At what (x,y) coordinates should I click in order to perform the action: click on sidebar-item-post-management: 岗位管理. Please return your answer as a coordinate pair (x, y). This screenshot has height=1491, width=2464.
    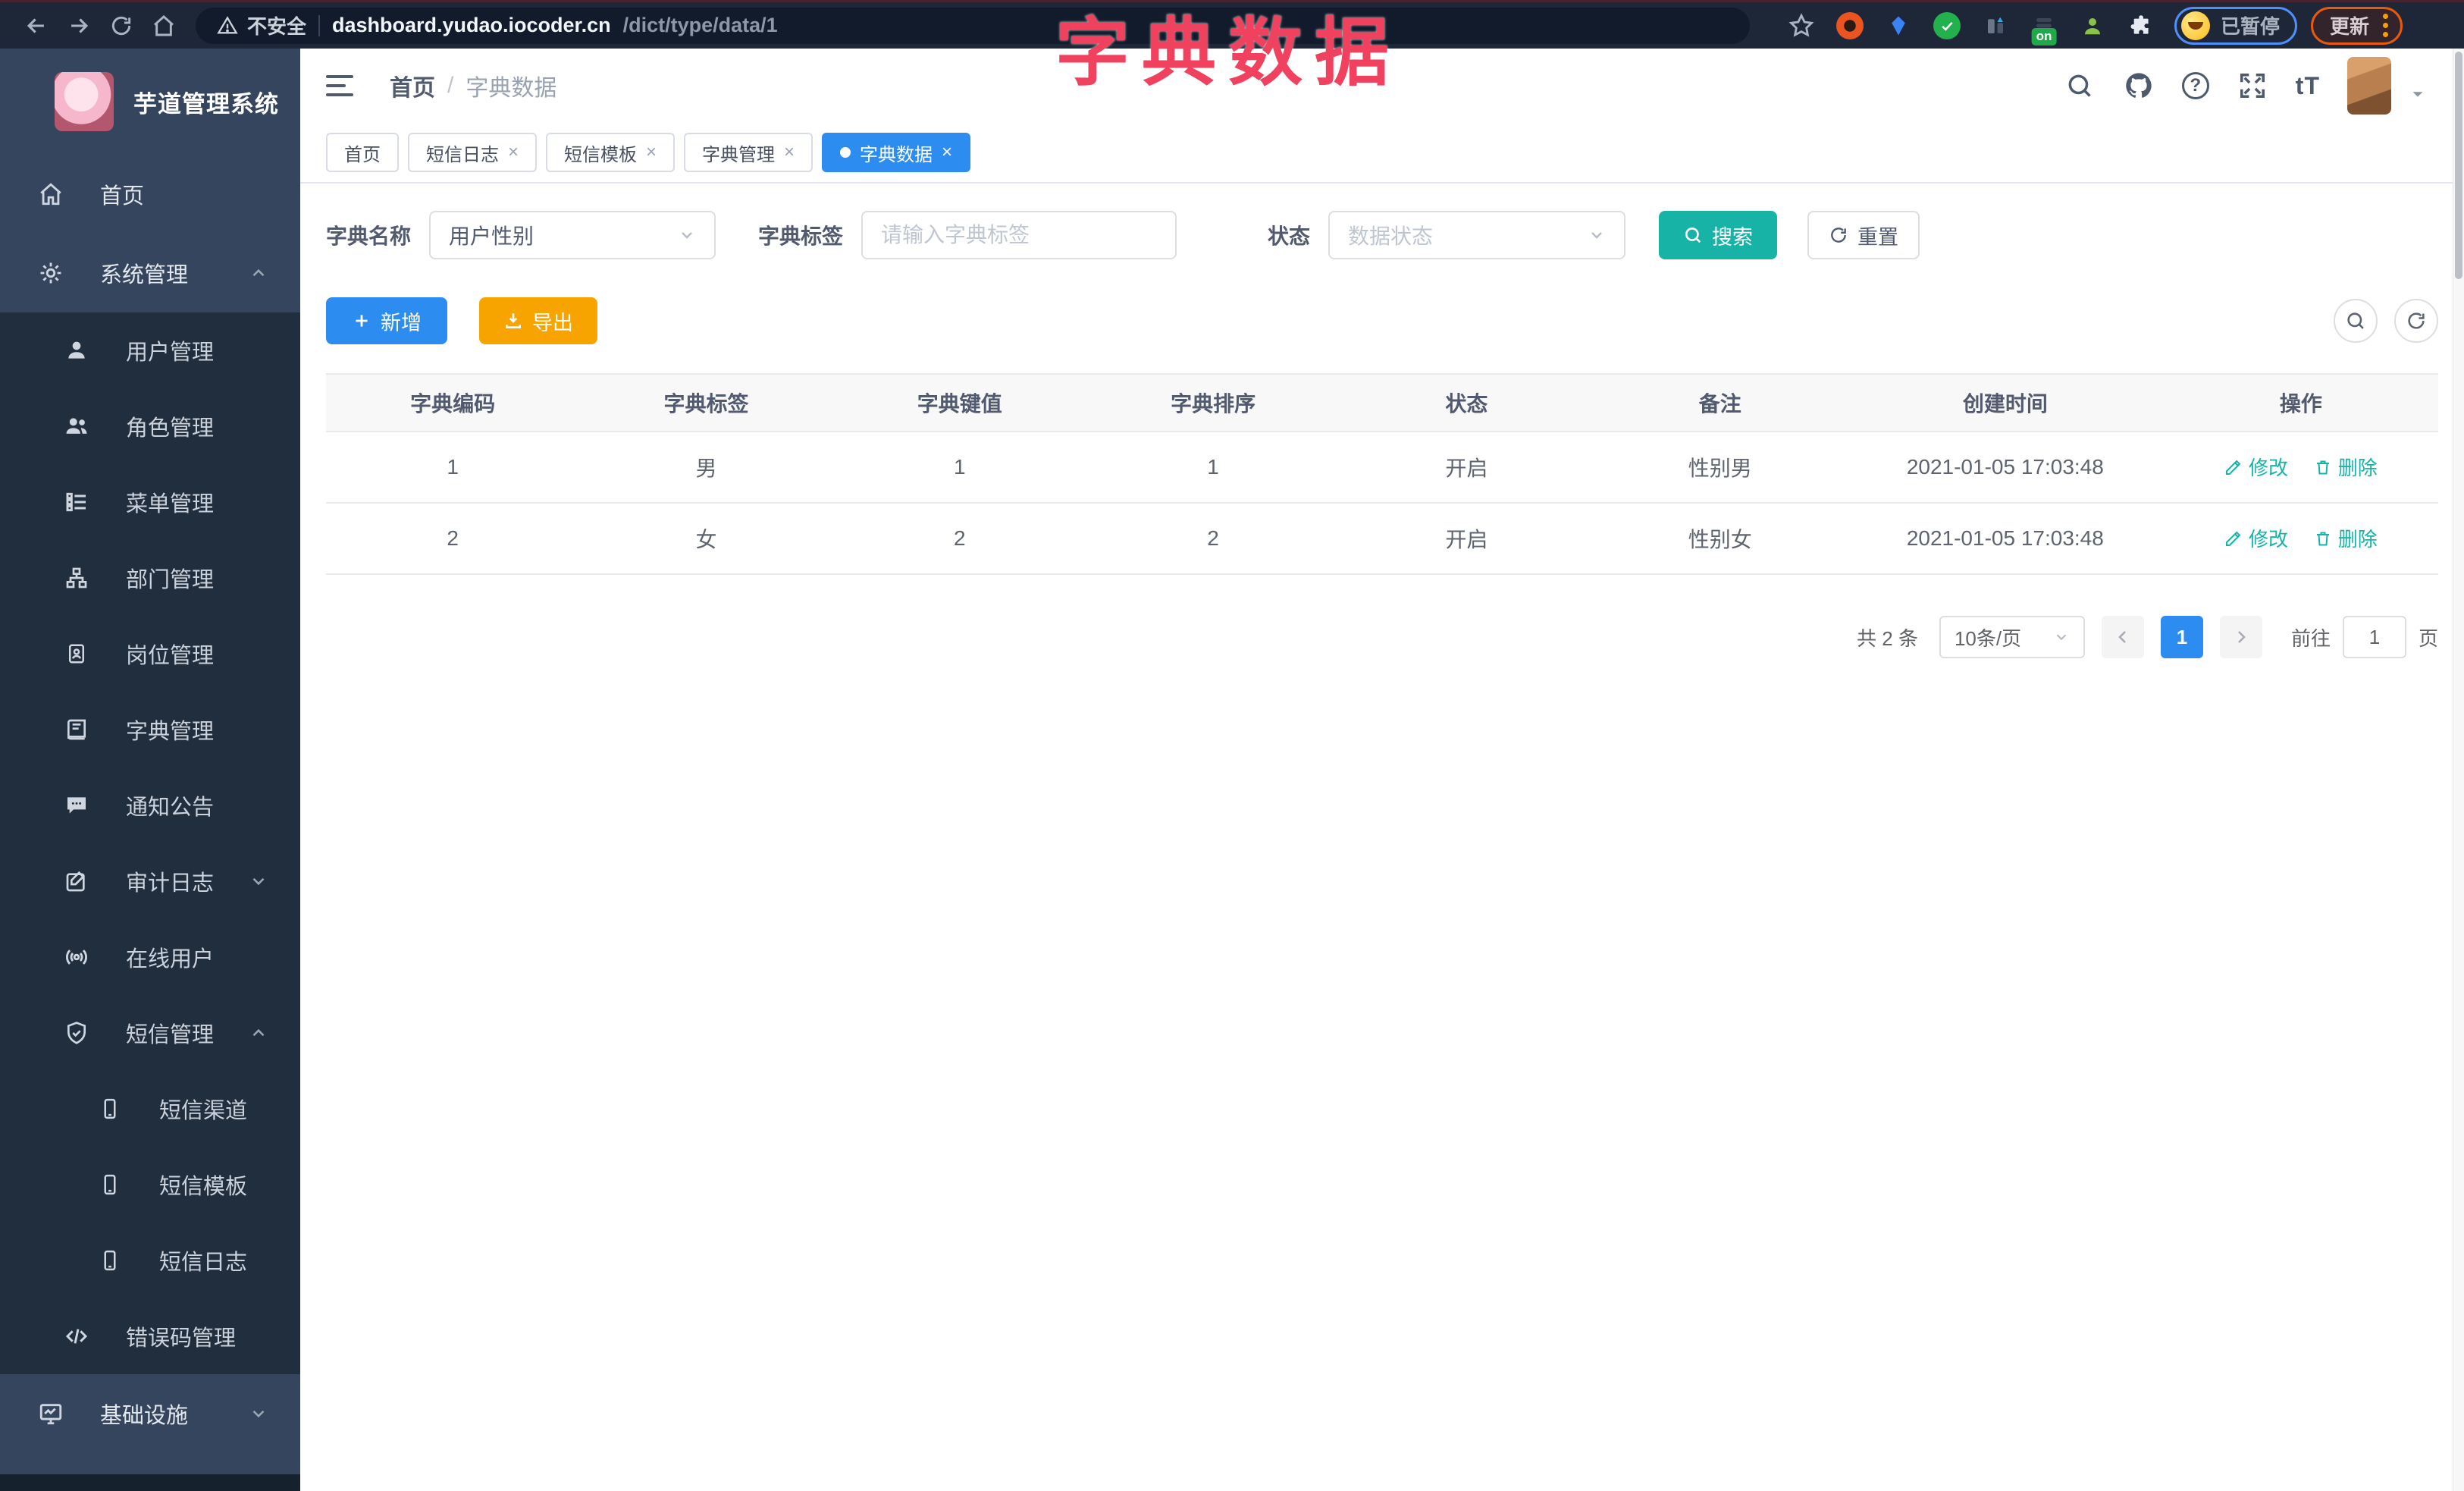
    Looking at the image, I should click on (150, 654).